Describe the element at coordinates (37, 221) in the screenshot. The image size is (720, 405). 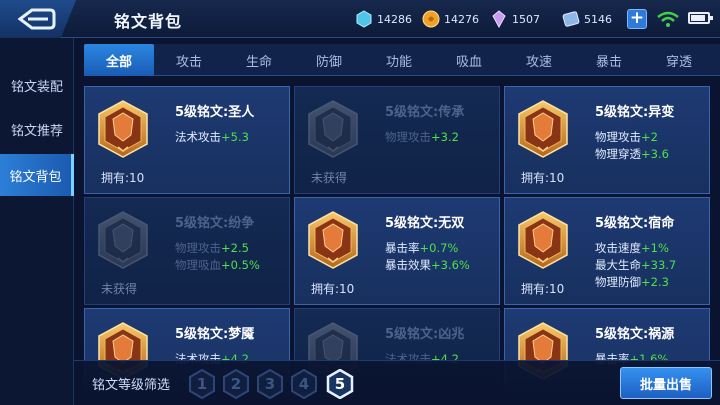
I see `sidebar: 铭文装配 铭文推荐 铭文背包` at that location.